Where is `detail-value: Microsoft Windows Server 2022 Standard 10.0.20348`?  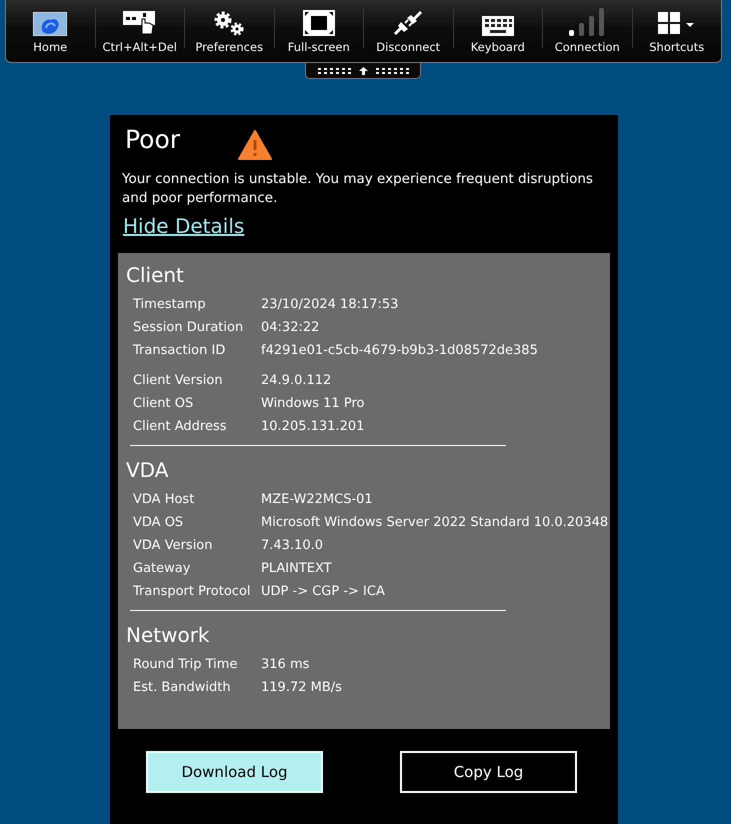
detail-value: Microsoft Windows Server 2022 Standard 10.0.20348 is located at coordinates (434, 523).